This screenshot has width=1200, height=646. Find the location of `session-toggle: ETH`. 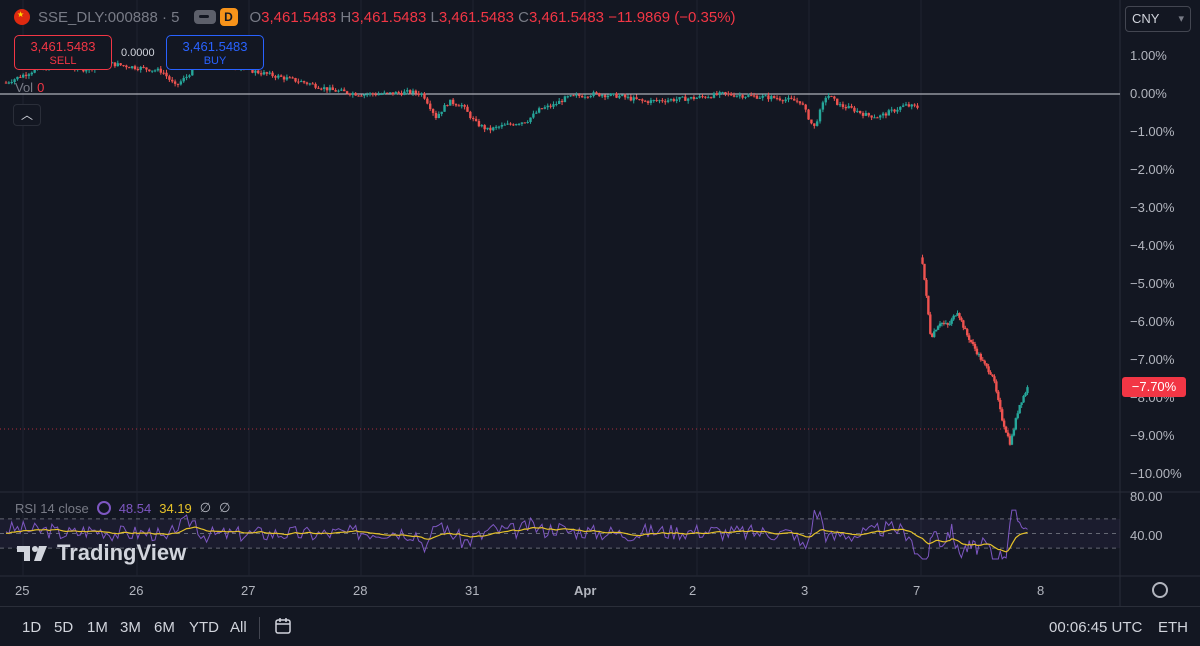

session-toggle: ETH is located at coordinates (1173, 627).